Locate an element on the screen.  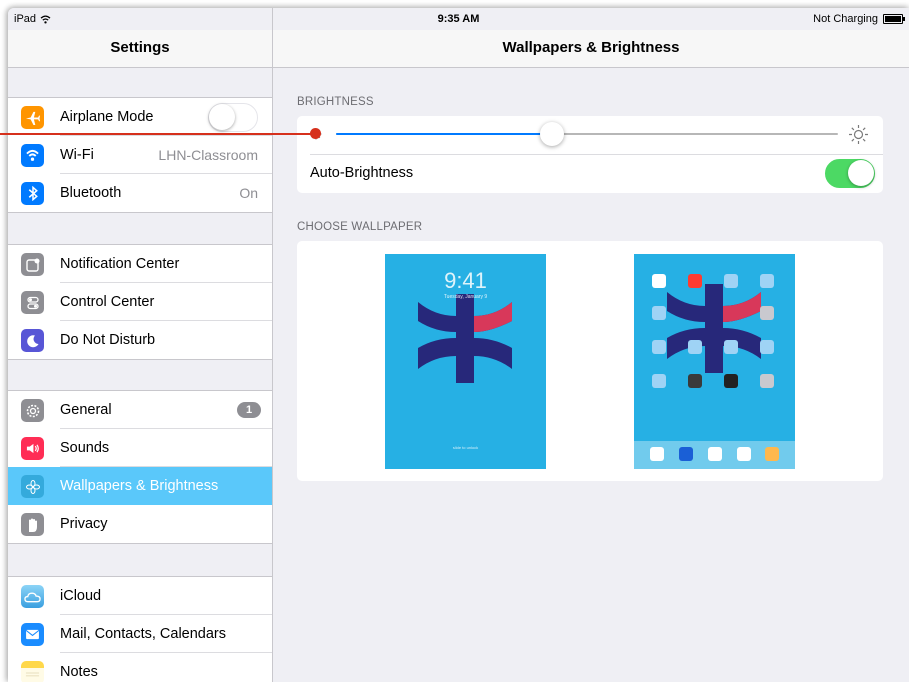
notes-icon is located at coordinates (32, 671).